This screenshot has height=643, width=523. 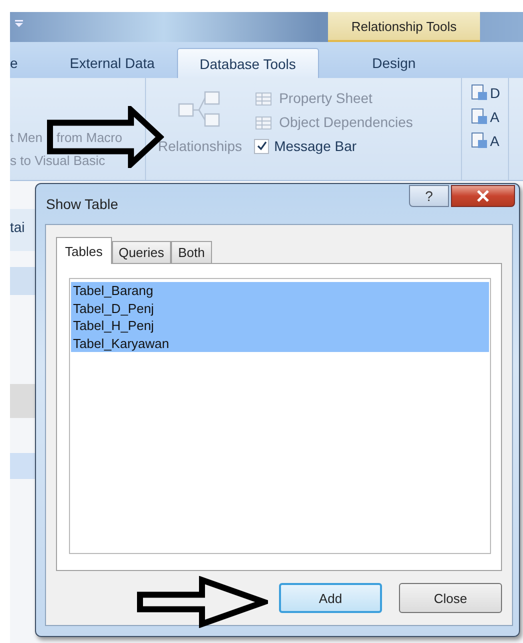 I want to click on list-item: Tabel_Karyawan, so click(x=280, y=343).